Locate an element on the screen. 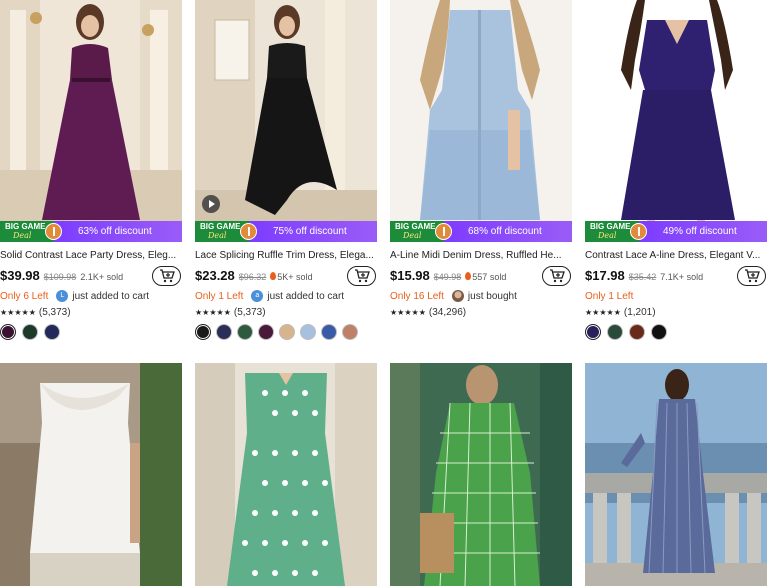 The height and width of the screenshot is (586, 768). discount-banner: BIG GAME Deal 49% off discount is located at coordinates (676, 231).